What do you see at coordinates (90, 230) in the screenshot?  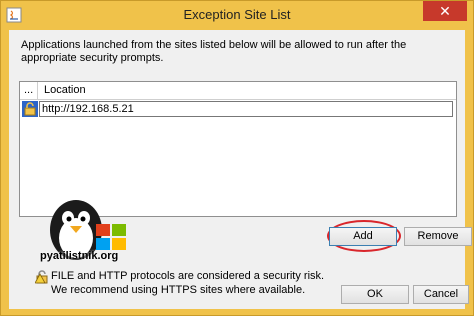 I see `watermark-logo: pyatilistnik.org` at bounding box center [90, 230].